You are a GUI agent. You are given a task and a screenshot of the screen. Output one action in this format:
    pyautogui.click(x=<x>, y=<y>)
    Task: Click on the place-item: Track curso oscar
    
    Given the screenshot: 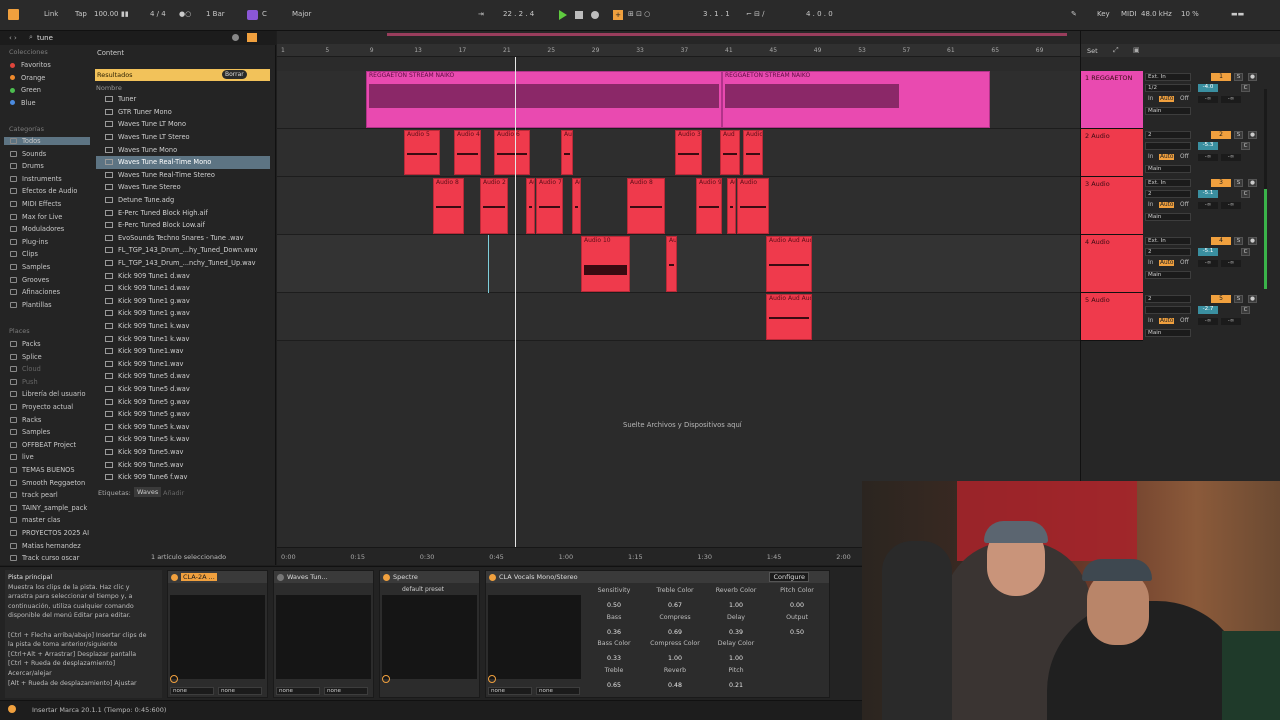 What is the action you would take?
    pyautogui.click(x=44, y=558)
    